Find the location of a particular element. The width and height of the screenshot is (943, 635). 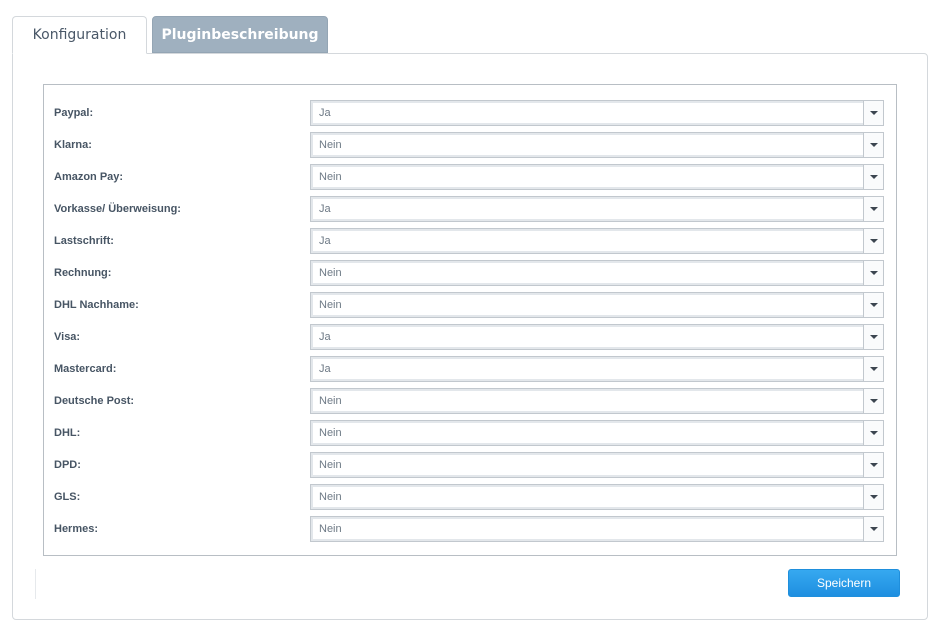

field-label: Mastercard: is located at coordinates (85, 369).